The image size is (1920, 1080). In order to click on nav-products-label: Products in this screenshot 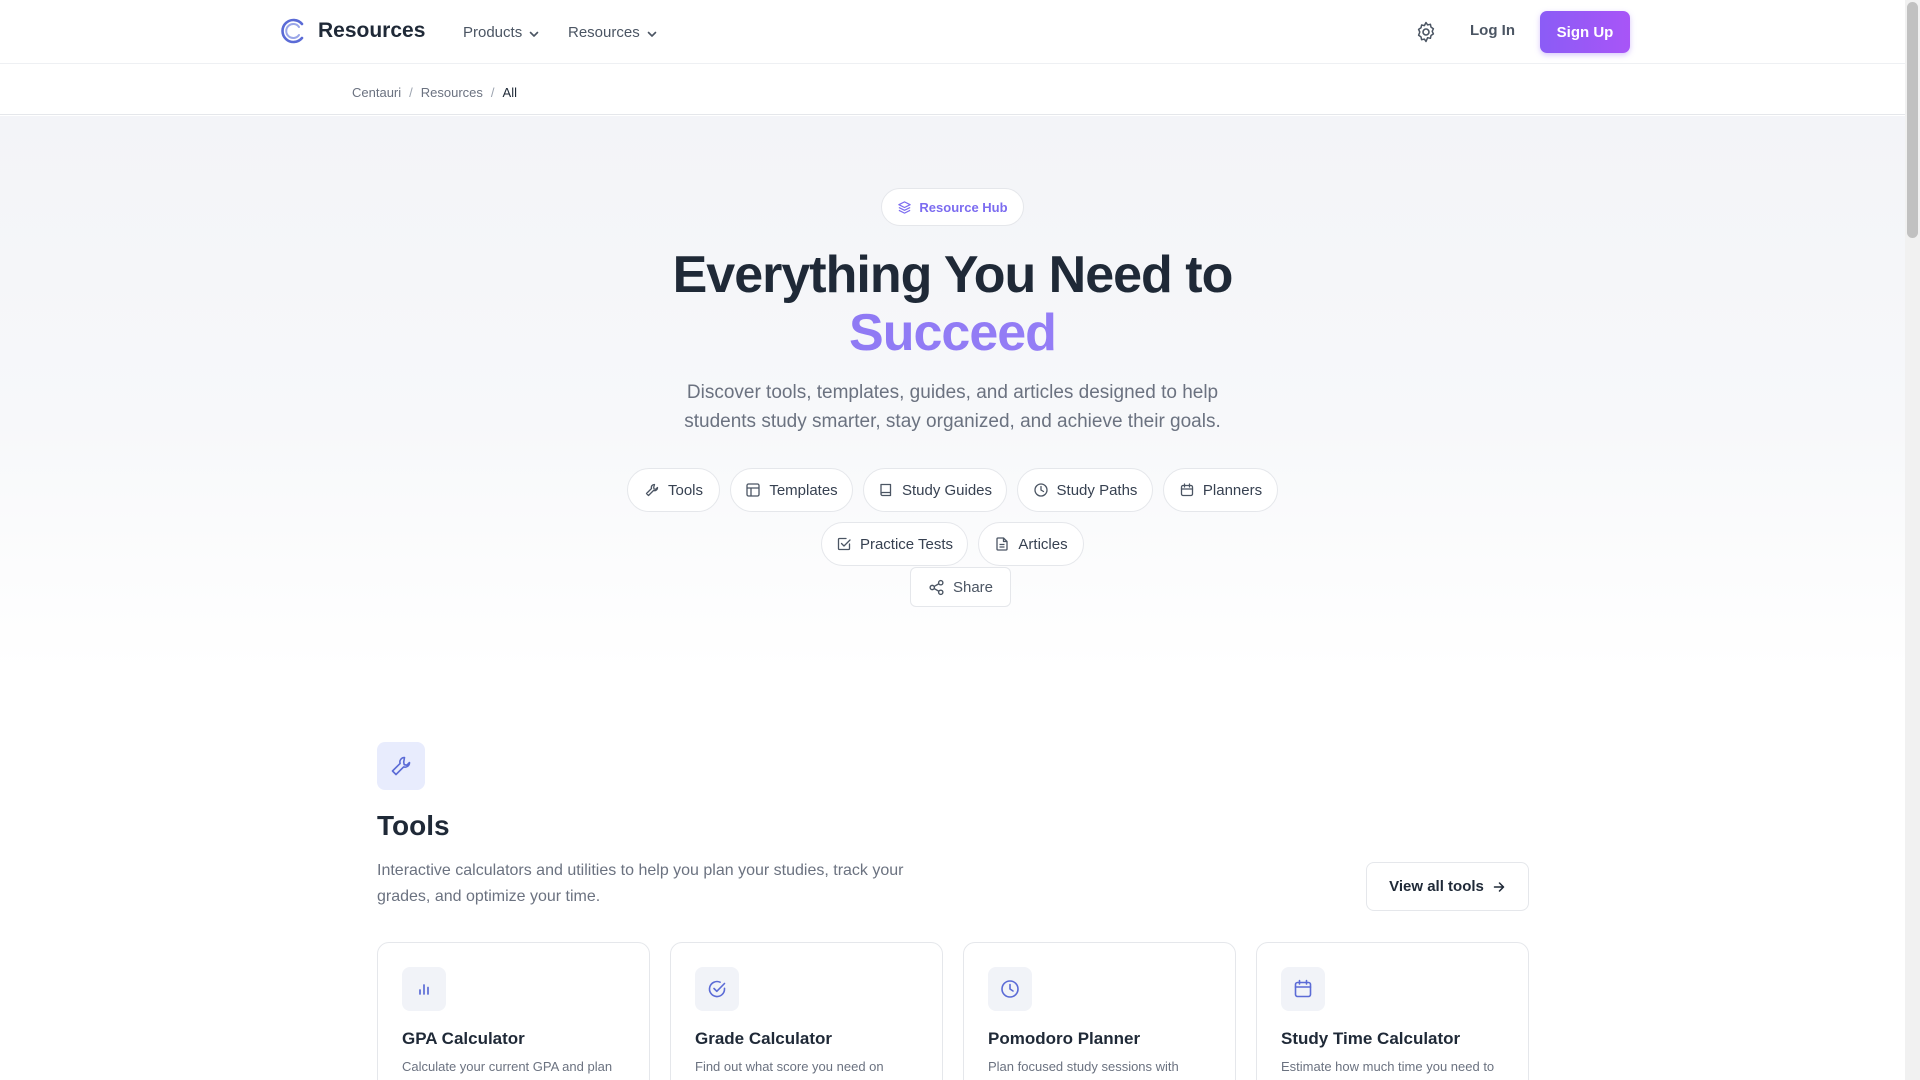, I will do `click(493, 32)`.